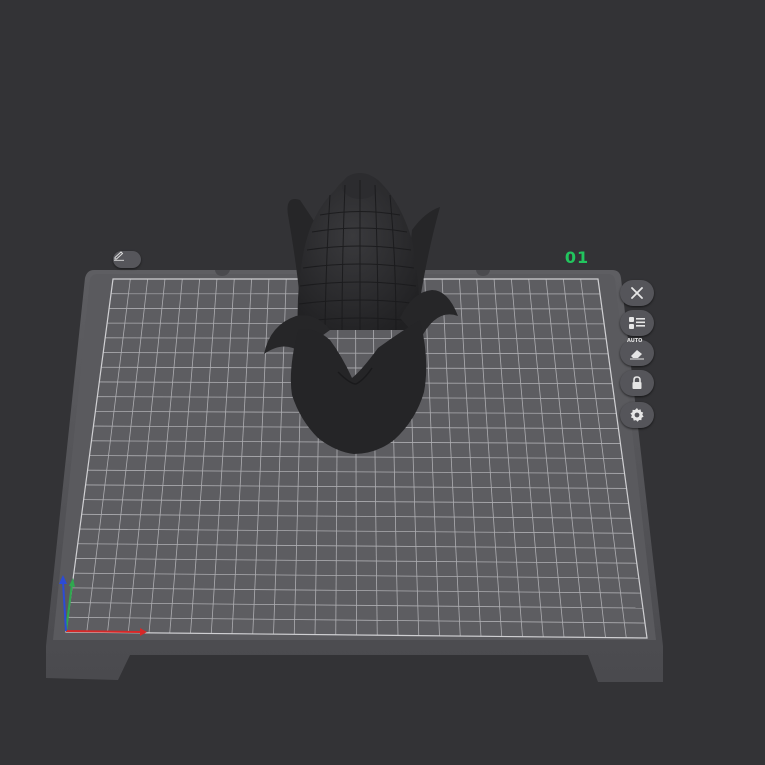 The width and height of the screenshot is (765, 765). I want to click on close-button, so click(637, 293).